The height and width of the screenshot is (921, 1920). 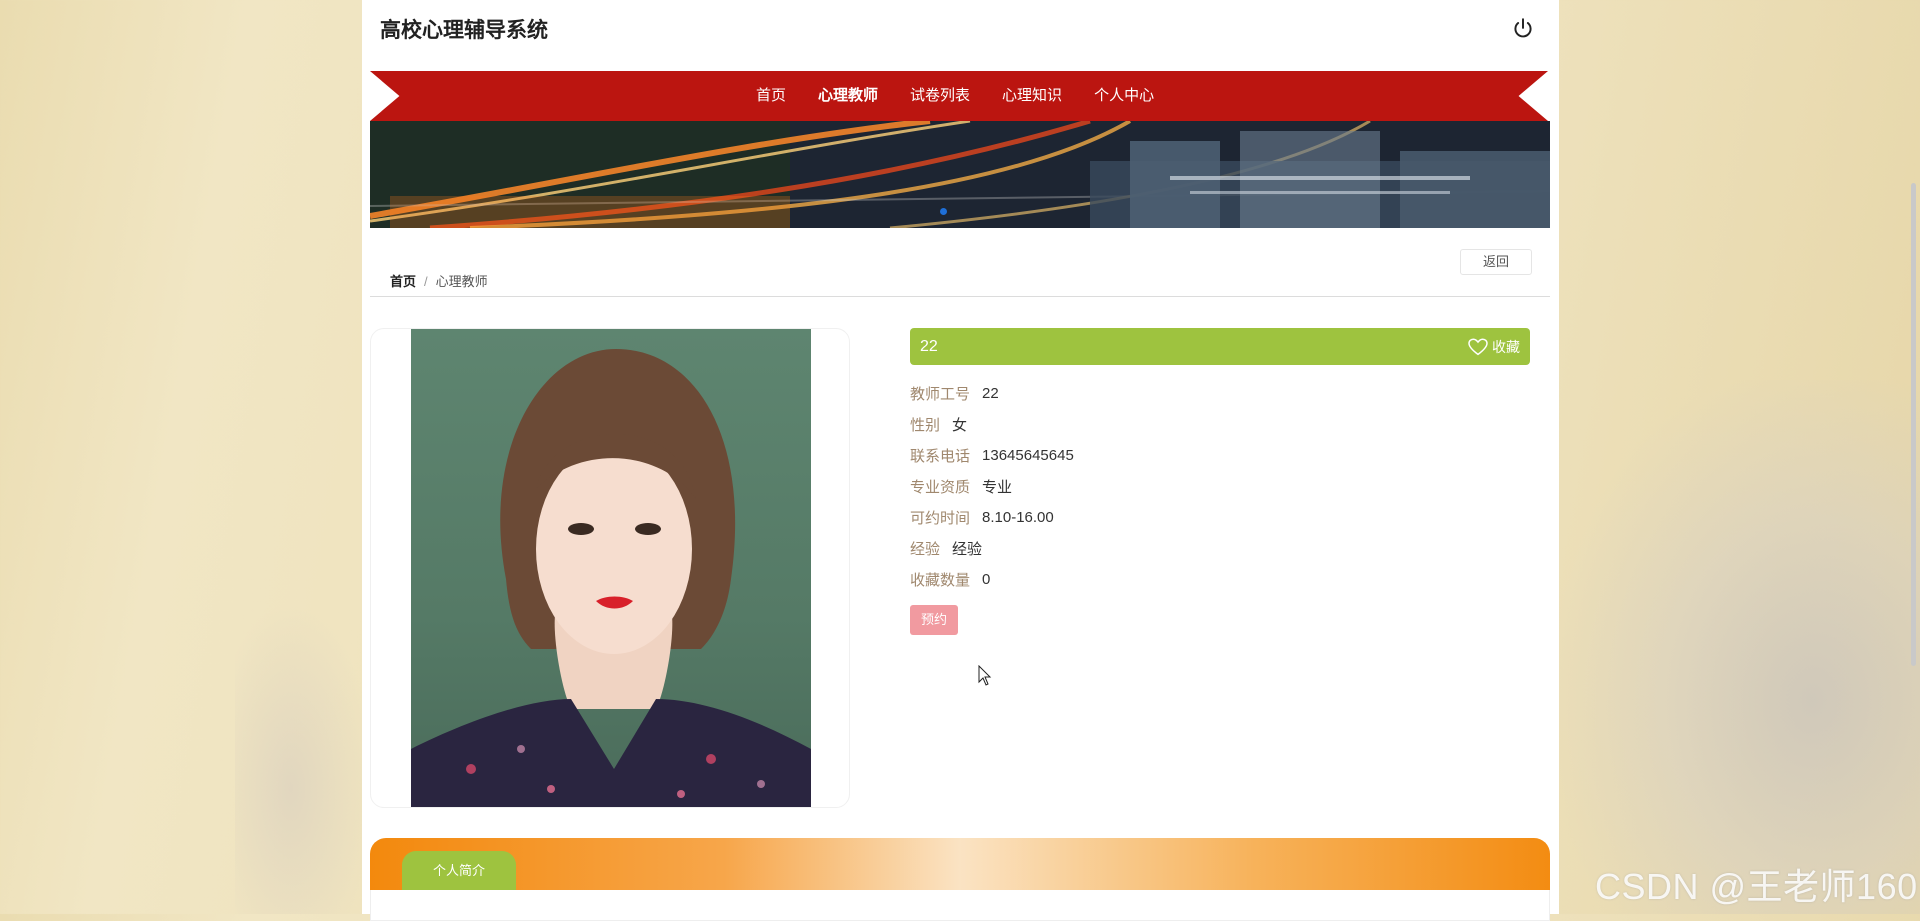 I want to click on banner-dot, so click(x=943, y=211).